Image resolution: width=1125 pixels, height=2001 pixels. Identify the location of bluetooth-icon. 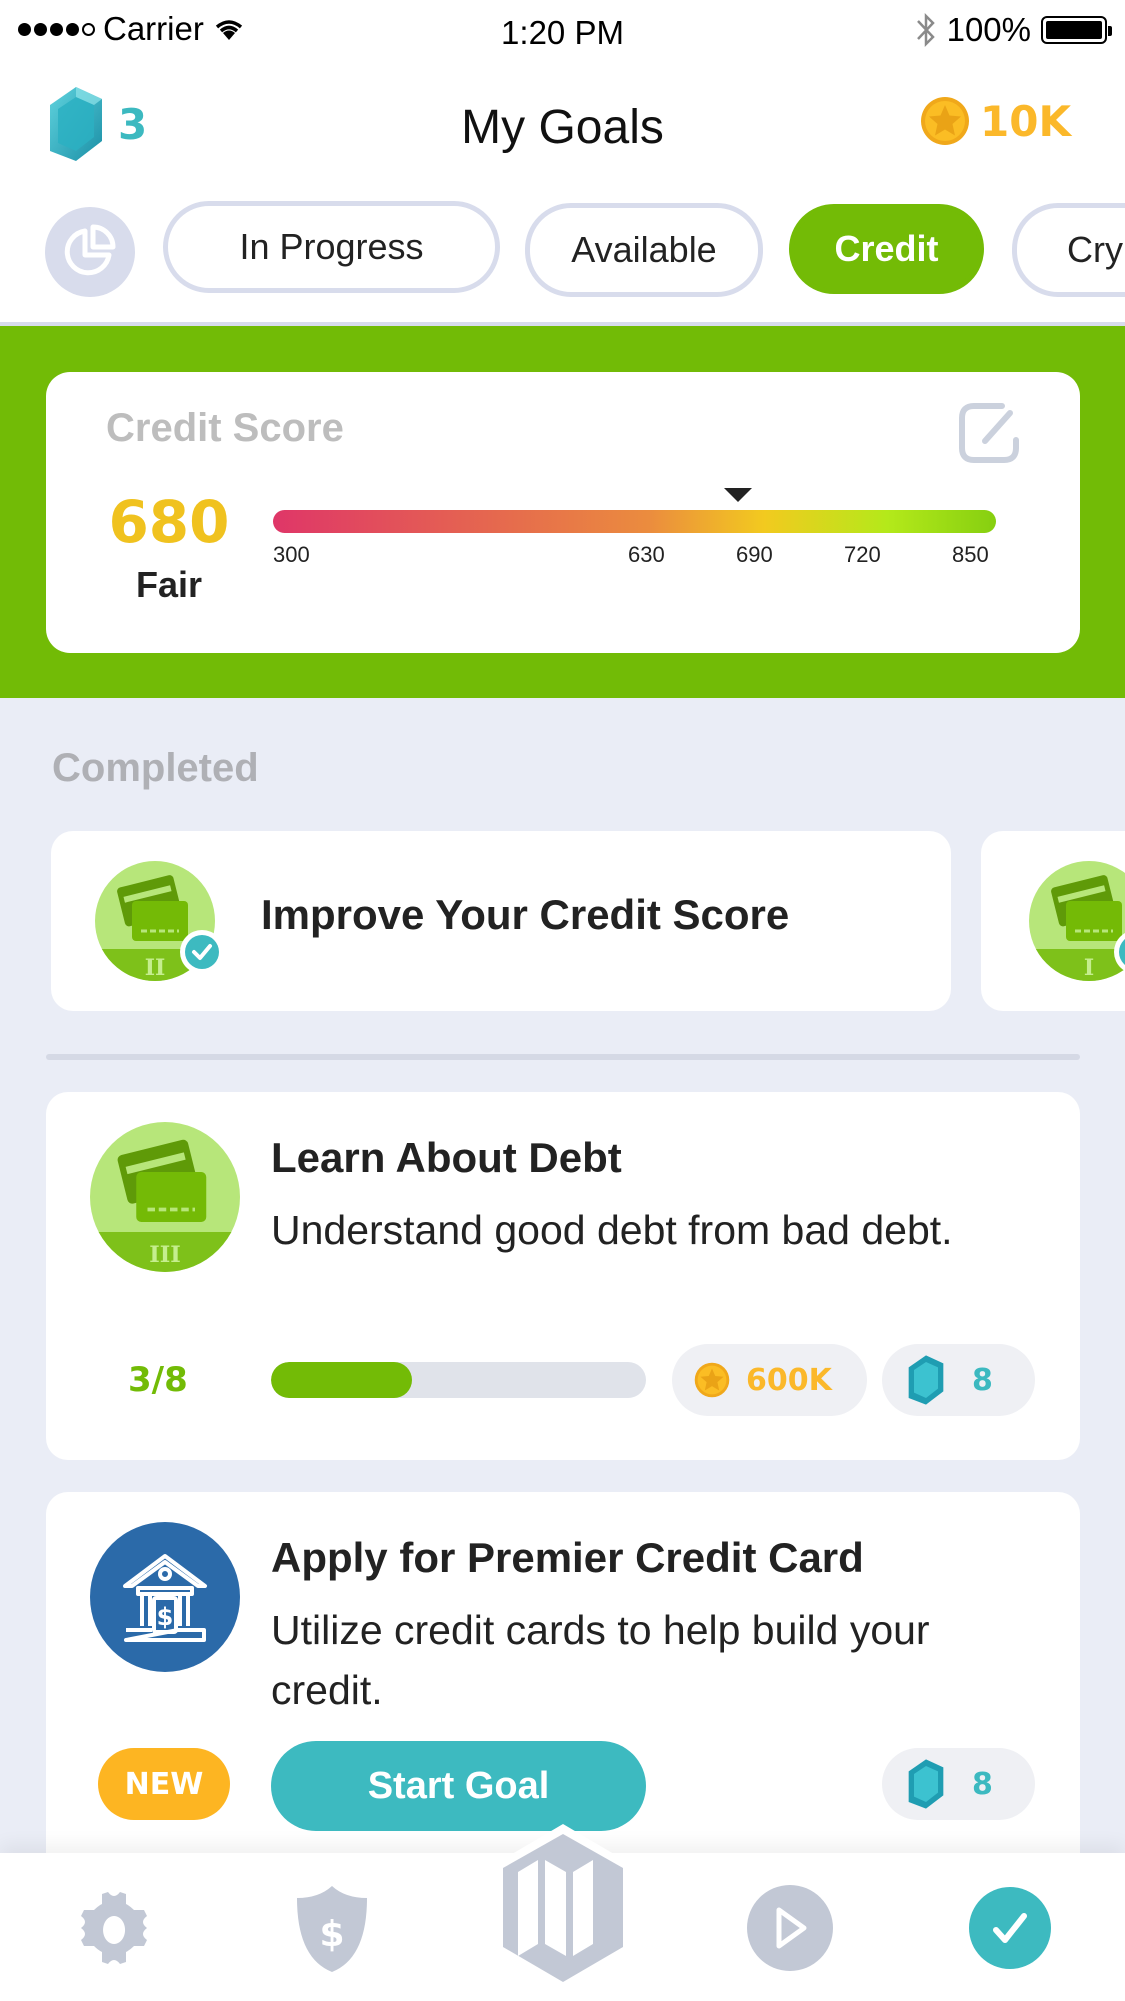
(925, 30).